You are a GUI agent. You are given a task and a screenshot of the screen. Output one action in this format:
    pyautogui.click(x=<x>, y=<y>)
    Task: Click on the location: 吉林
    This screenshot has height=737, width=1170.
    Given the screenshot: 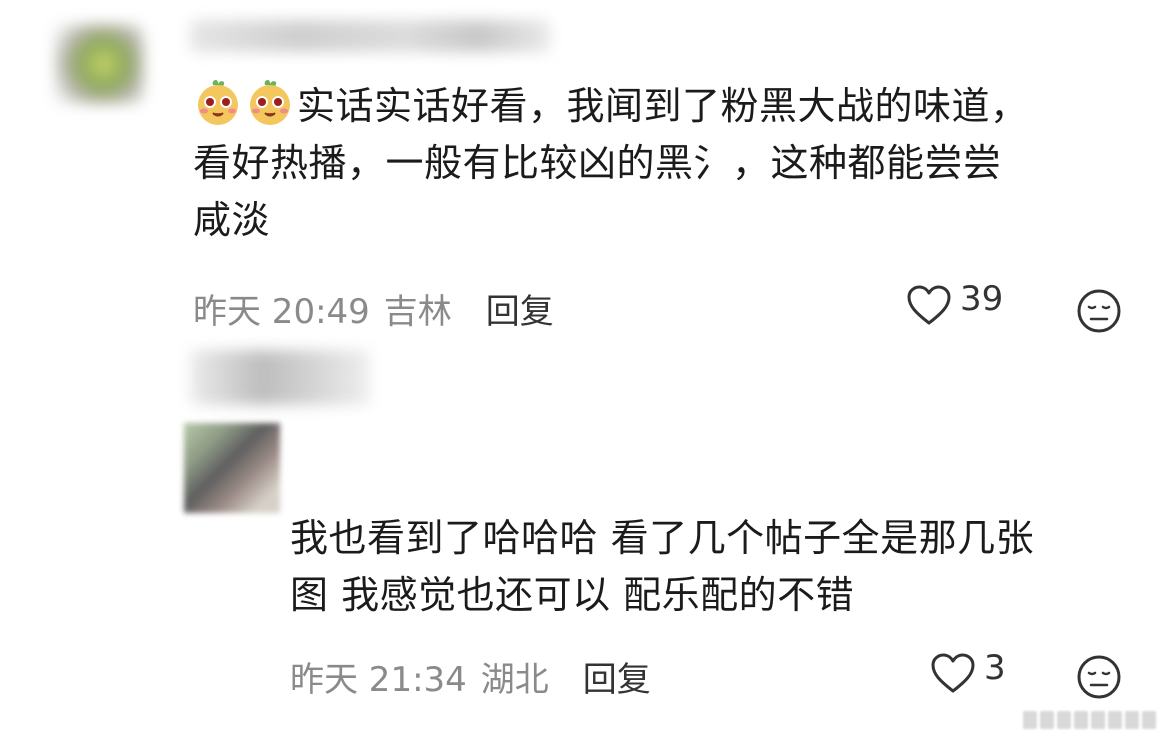 What is the action you would take?
    pyautogui.click(x=417, y=312)
    